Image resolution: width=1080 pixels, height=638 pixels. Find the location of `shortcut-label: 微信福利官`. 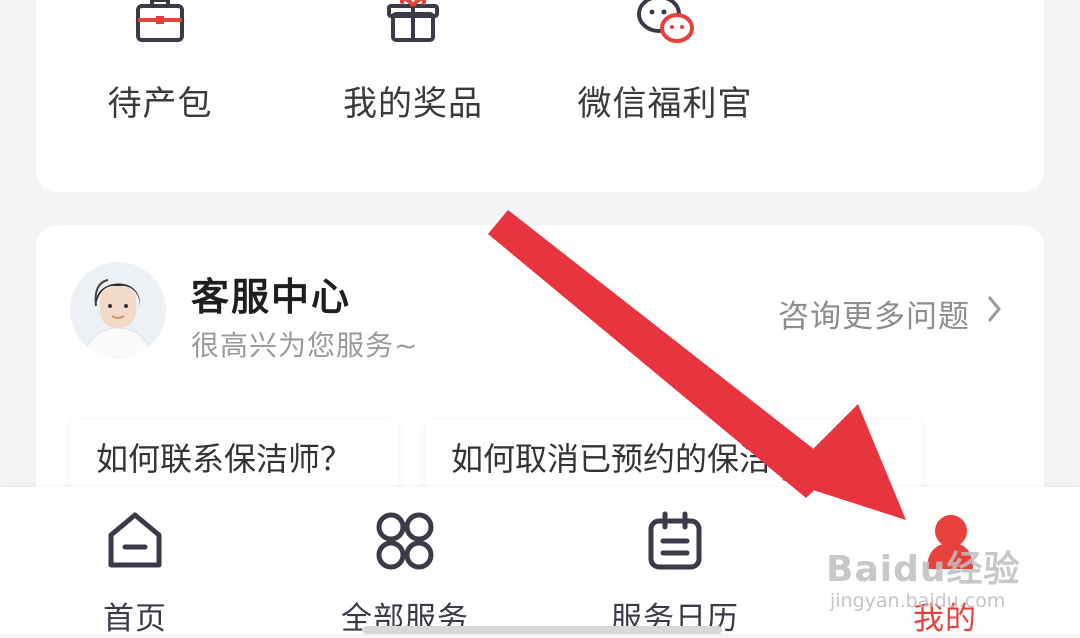

shortcut-label: 微信福利官 is located at coordinates (665, 104).